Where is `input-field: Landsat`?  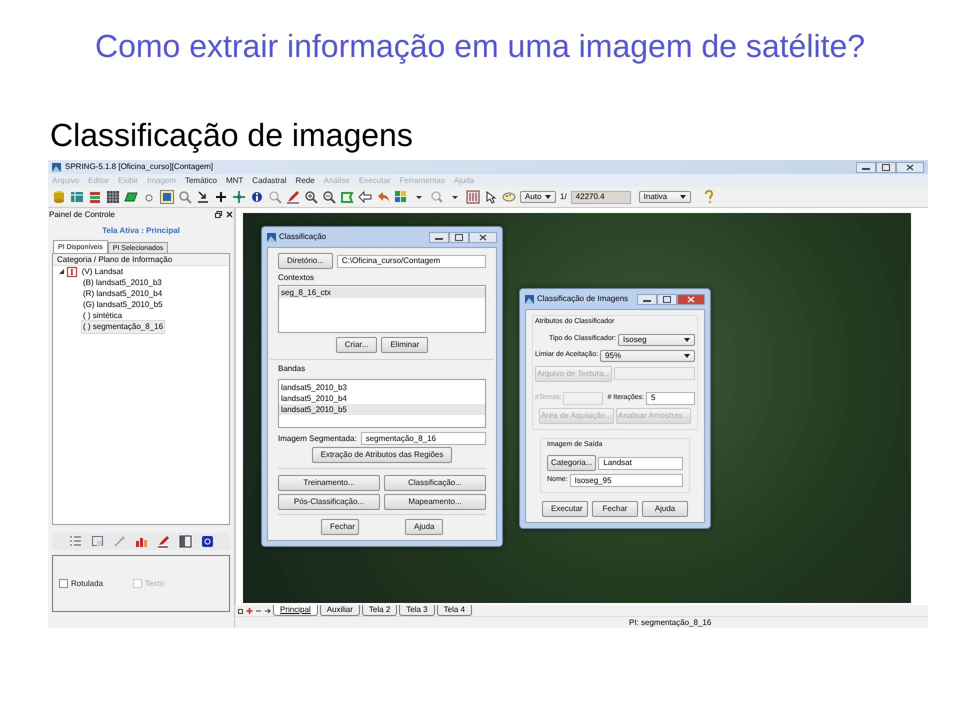 input-field: Landsat is located at coordinates (640, 463).